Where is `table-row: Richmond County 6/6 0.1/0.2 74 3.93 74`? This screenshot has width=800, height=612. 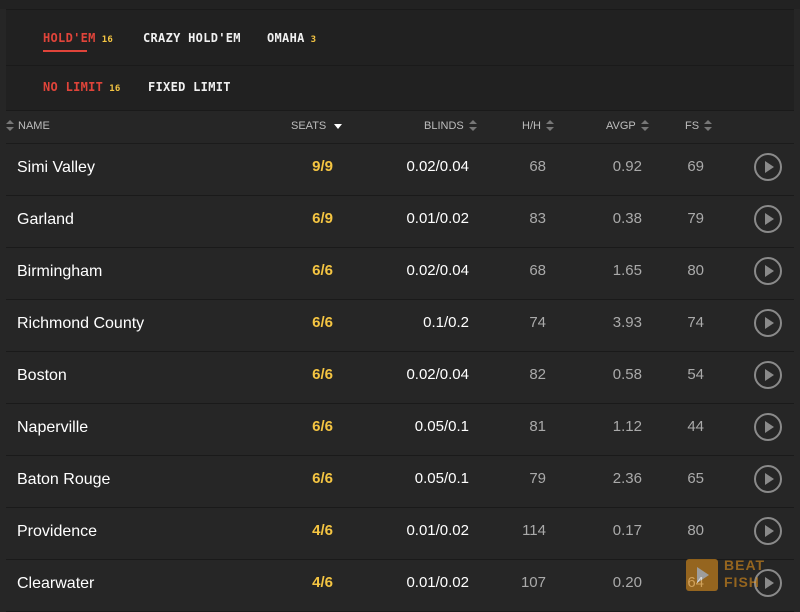
table-row: Richmond County 6/6 0.1/0.2 74 3.93 74 is located at coordinates (400, 326).